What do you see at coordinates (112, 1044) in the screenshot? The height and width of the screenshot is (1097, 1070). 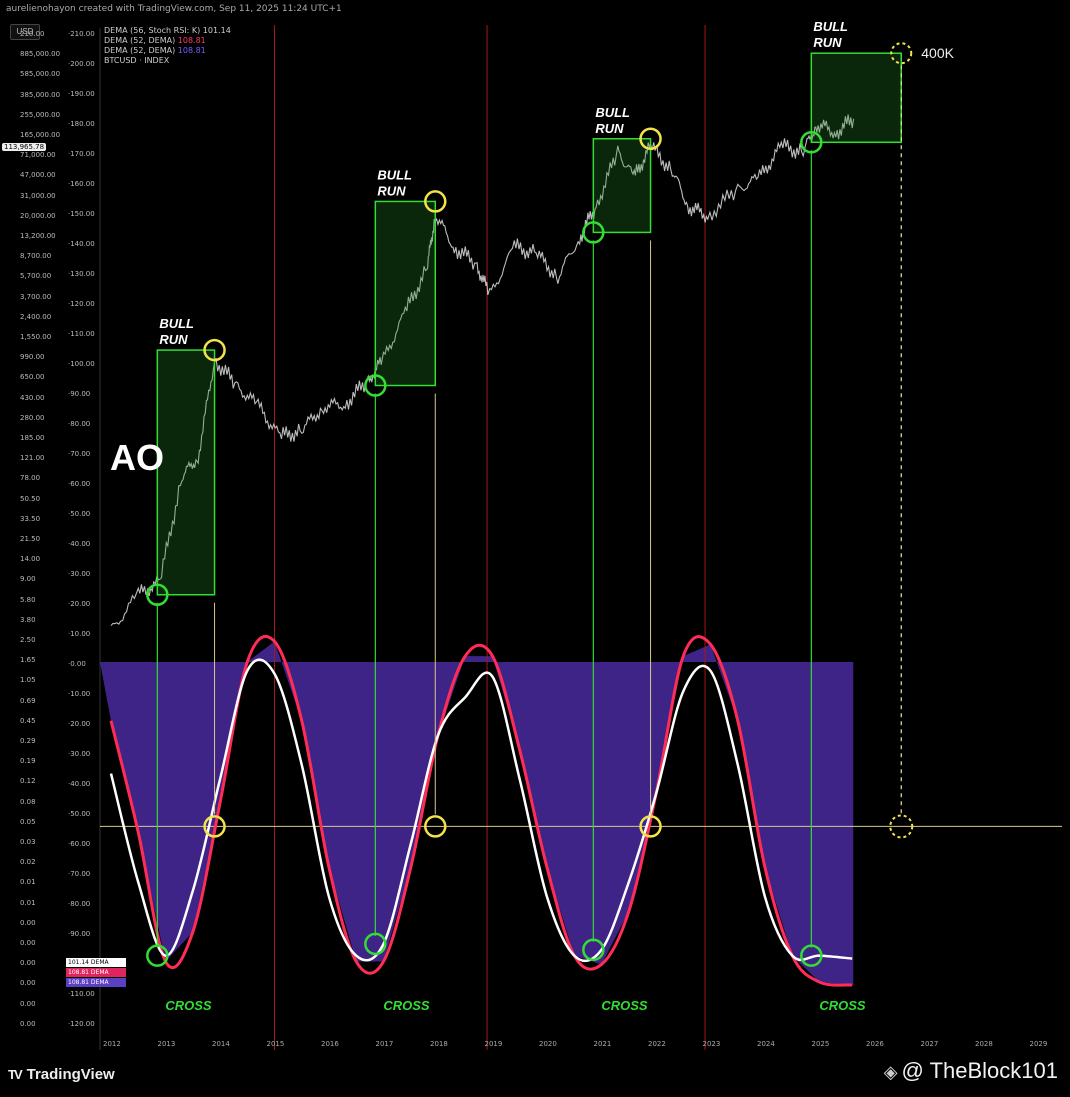 I see `x-axis-tick: 2012` at bounding box center [112, 1044].